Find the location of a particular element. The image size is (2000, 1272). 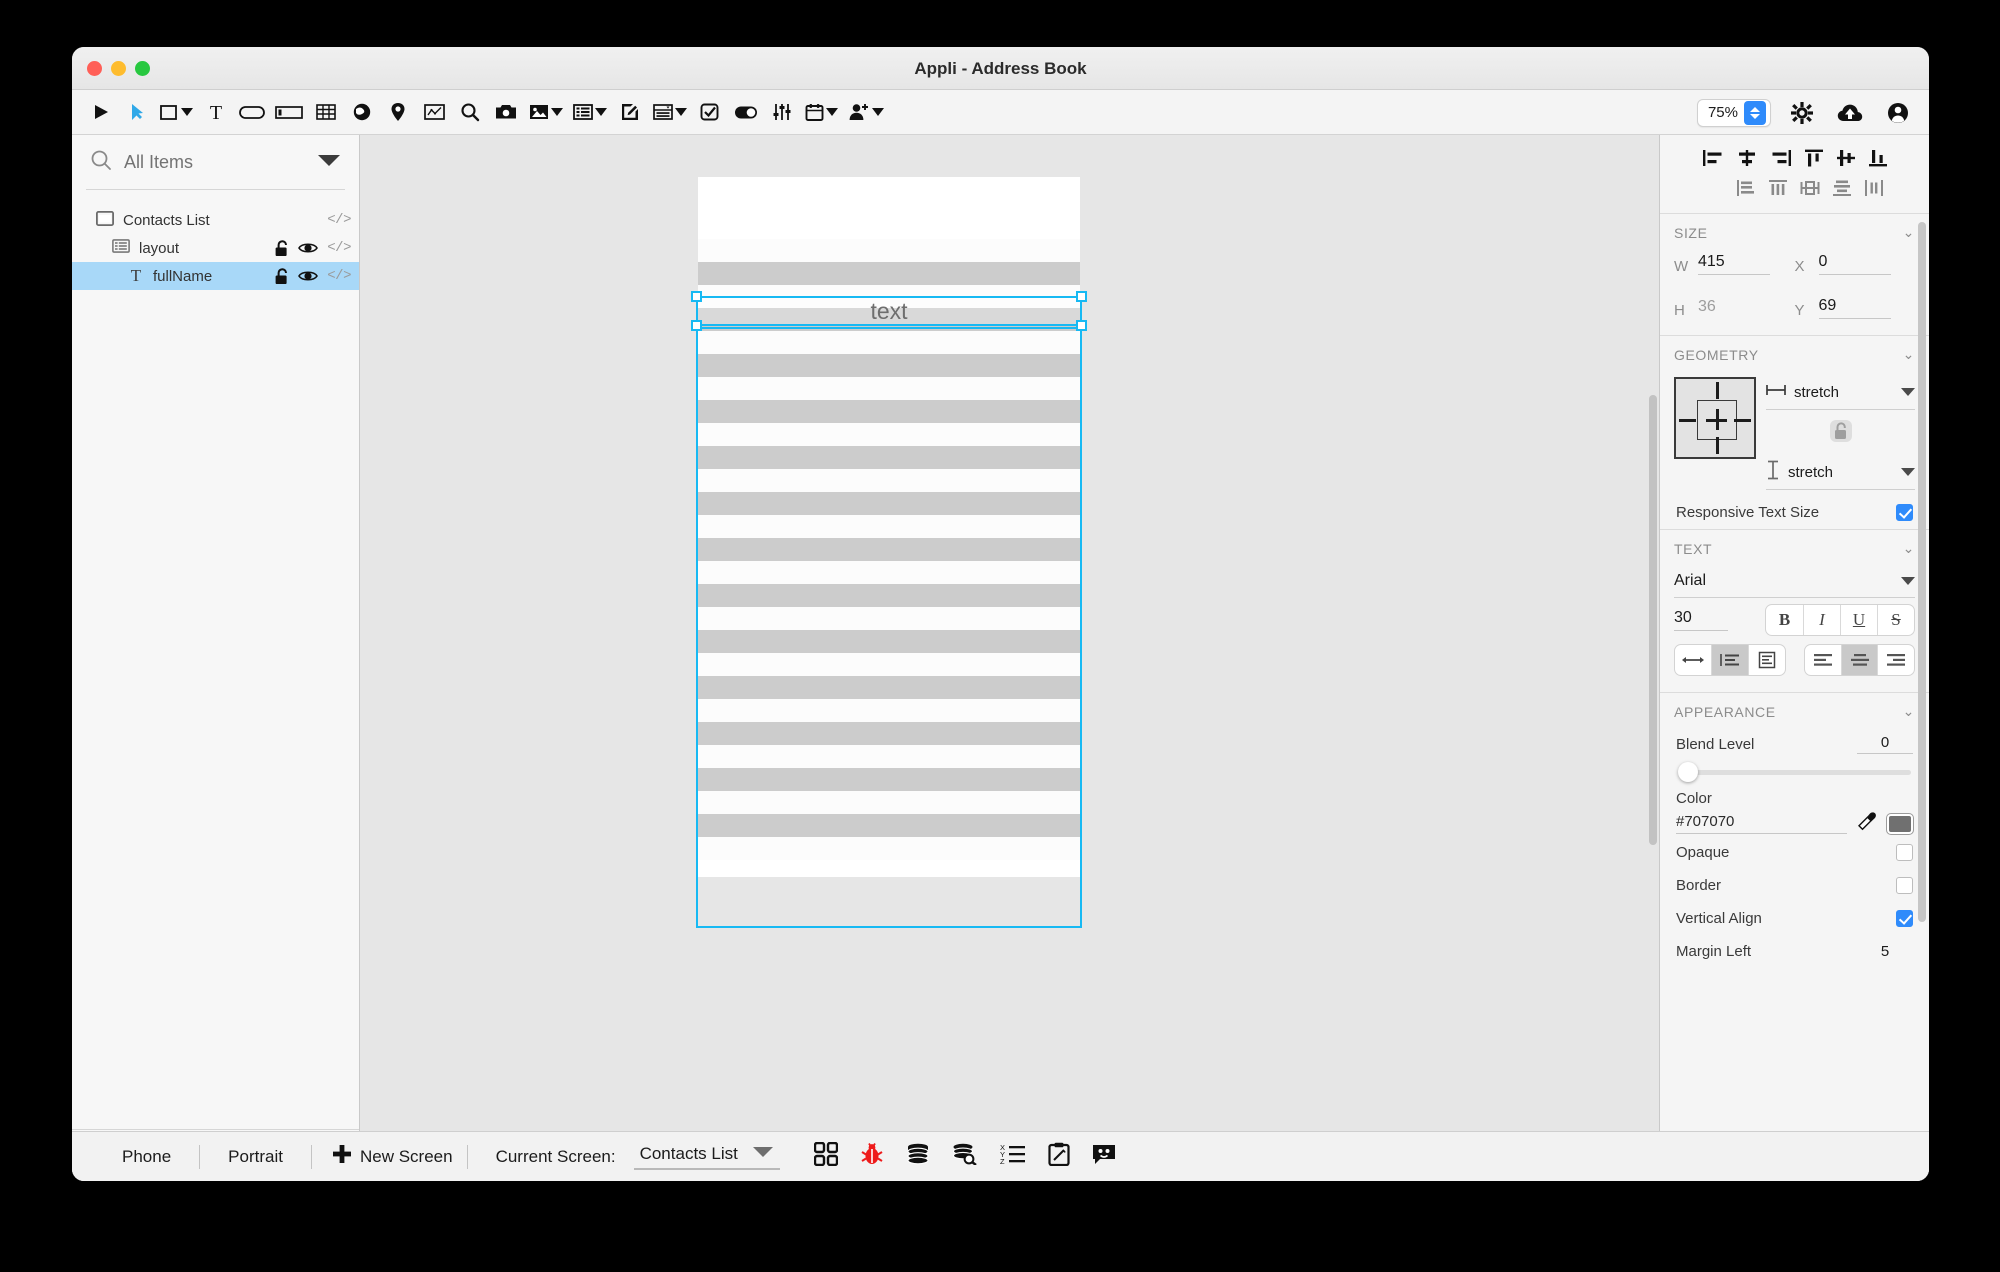

margin-left-input: 5 is located at coordinates (1885, 951).